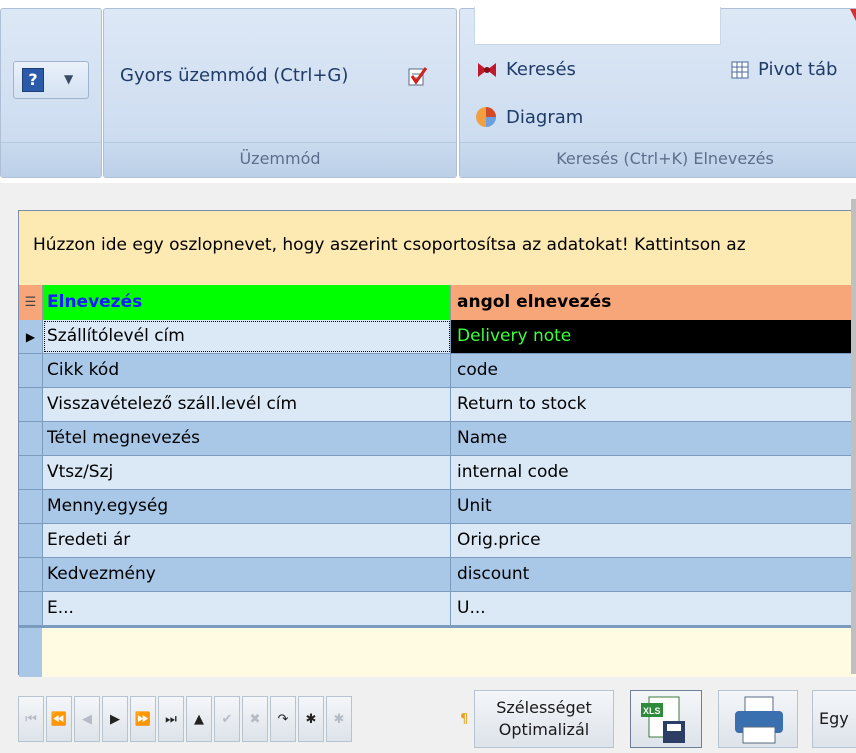  I want to click on ribbon-group-label, so click(51, 159).